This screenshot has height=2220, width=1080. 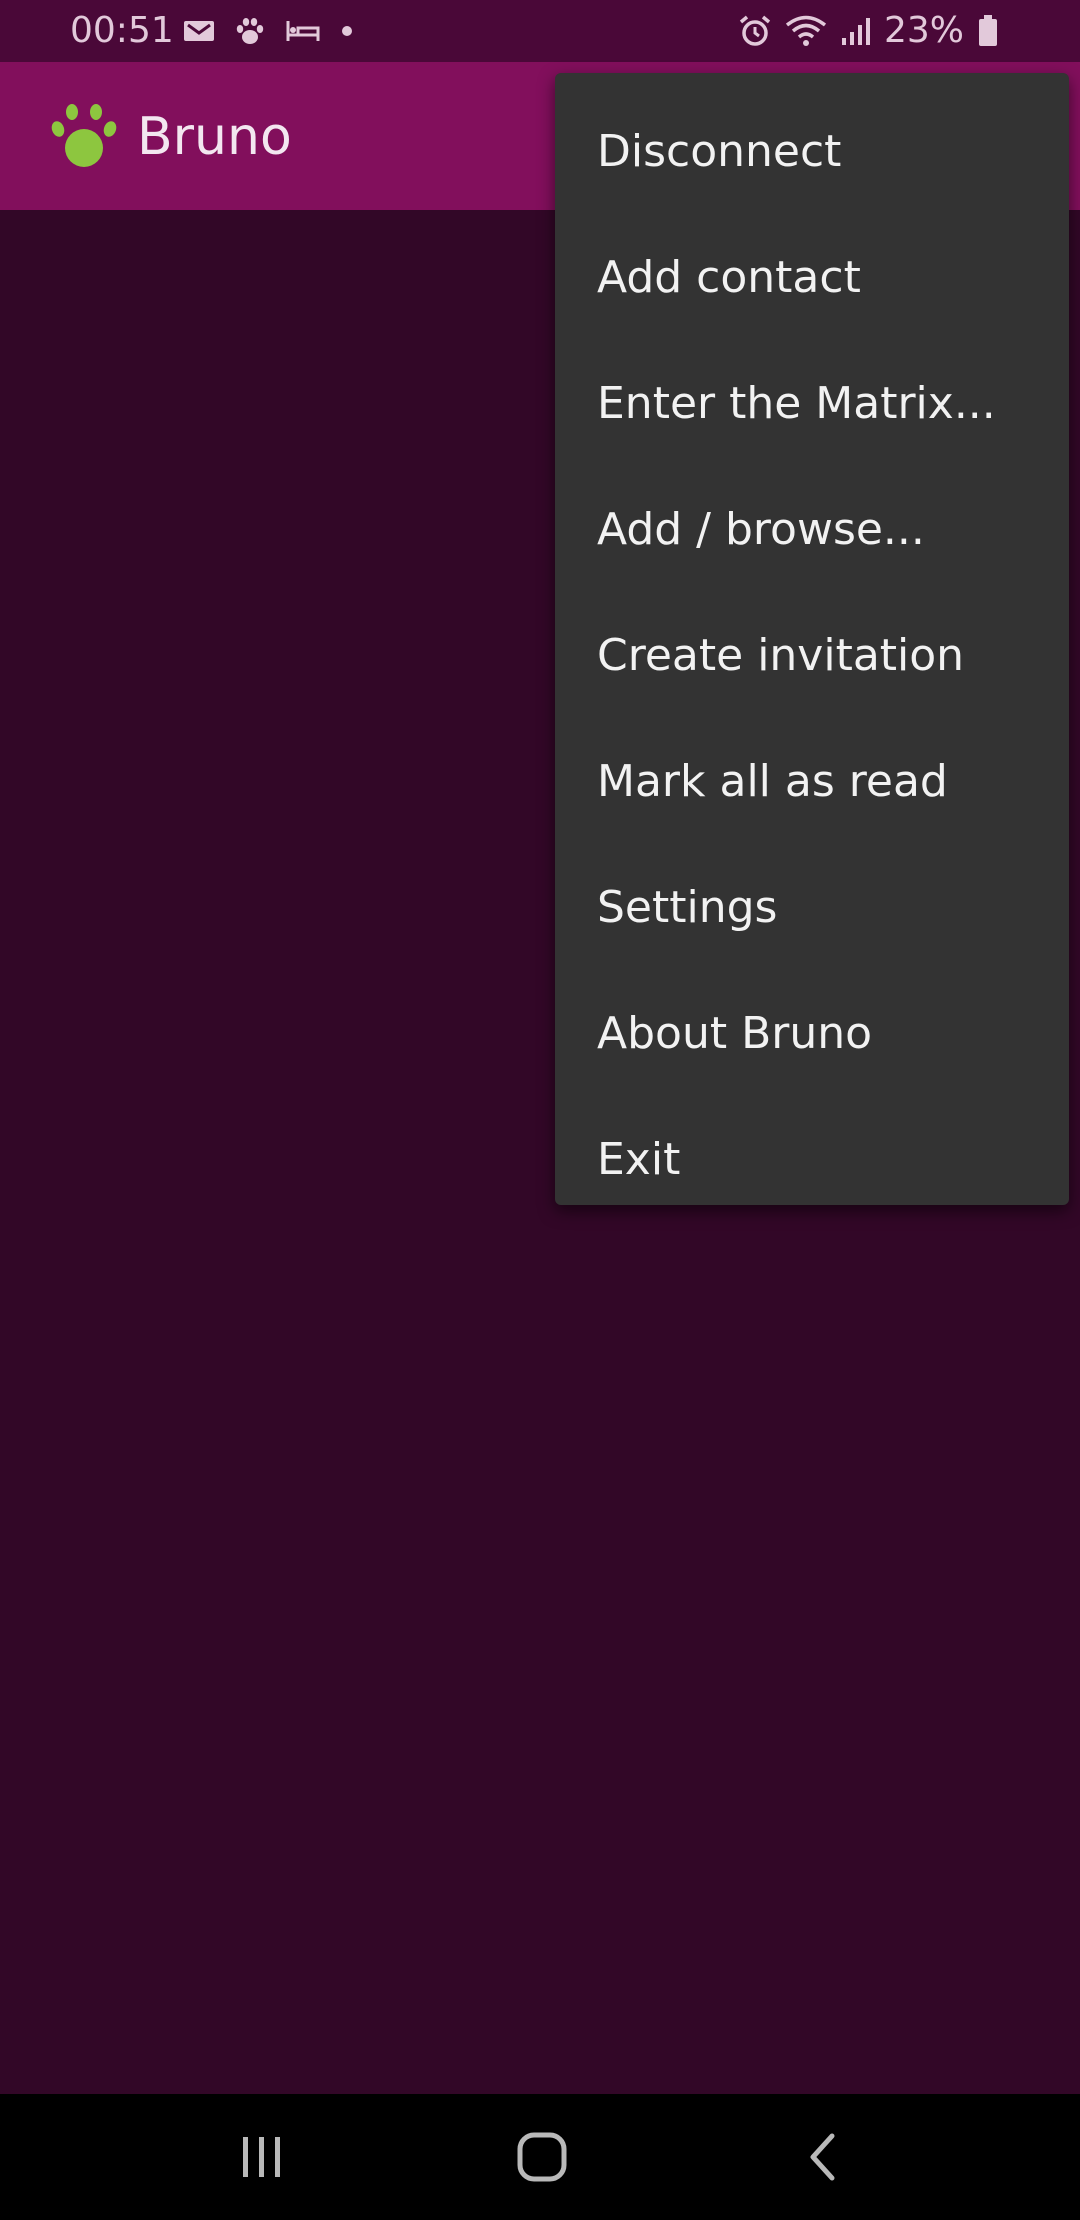 I want to click on status-time: 00:51, so click(x=122, y=30).